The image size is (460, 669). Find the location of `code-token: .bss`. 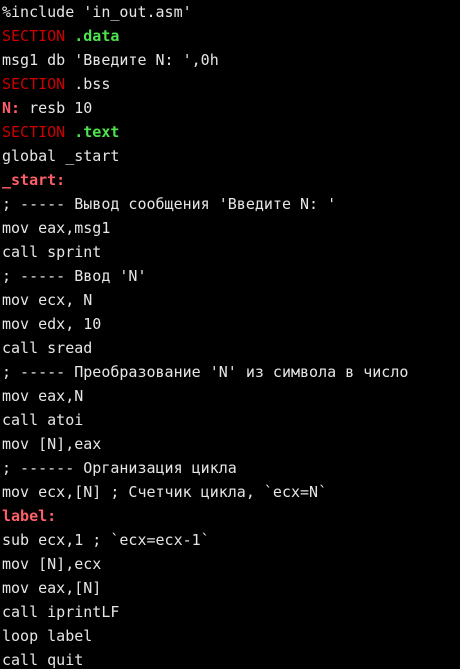

code-token: .bss is located at coordinates (88, 84).